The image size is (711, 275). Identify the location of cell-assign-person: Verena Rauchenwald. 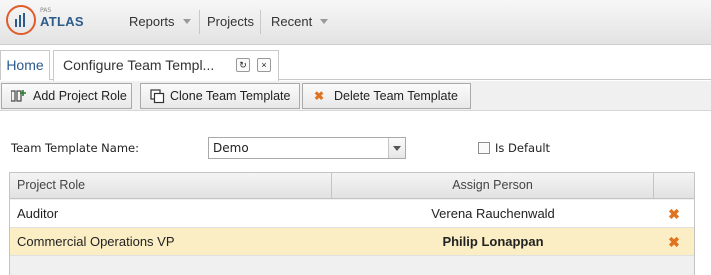
(493, 213).